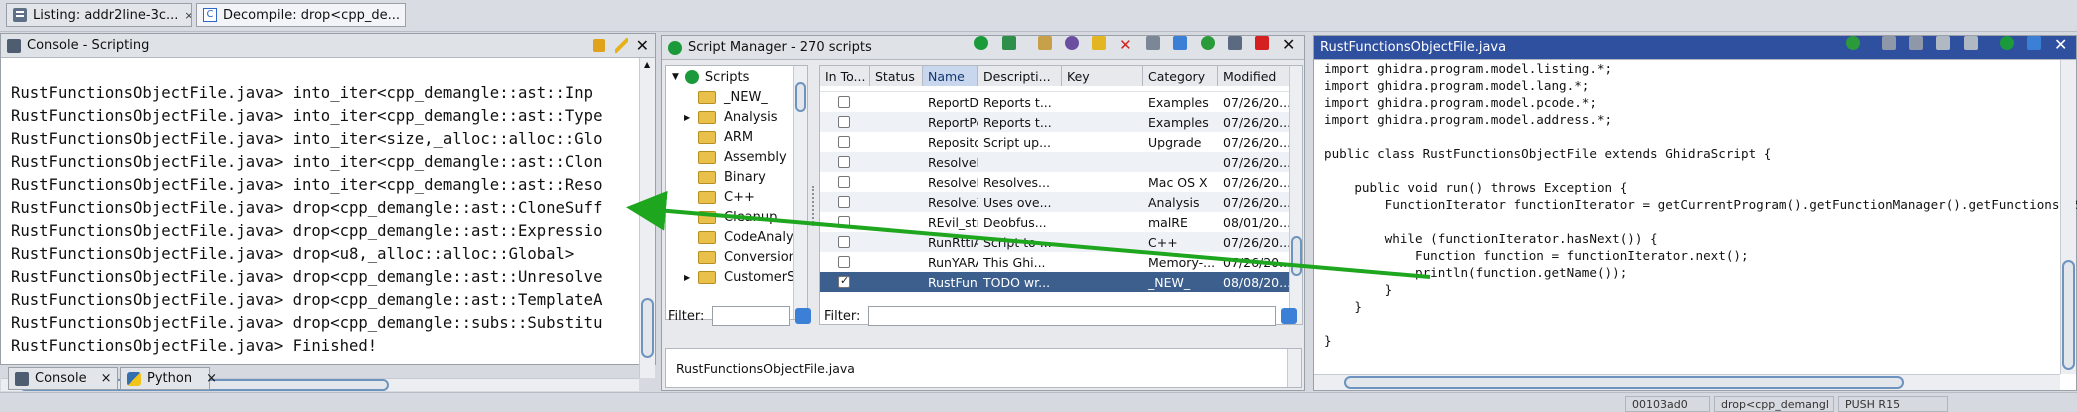 Image resolution: width=2077 pixels, height=412 pixels. Describe the element at coordinates (1038, 402) in the screenshot. I see `status-bar: 00103ad0 drop<cpp_demangl PUSH R15` at that location.